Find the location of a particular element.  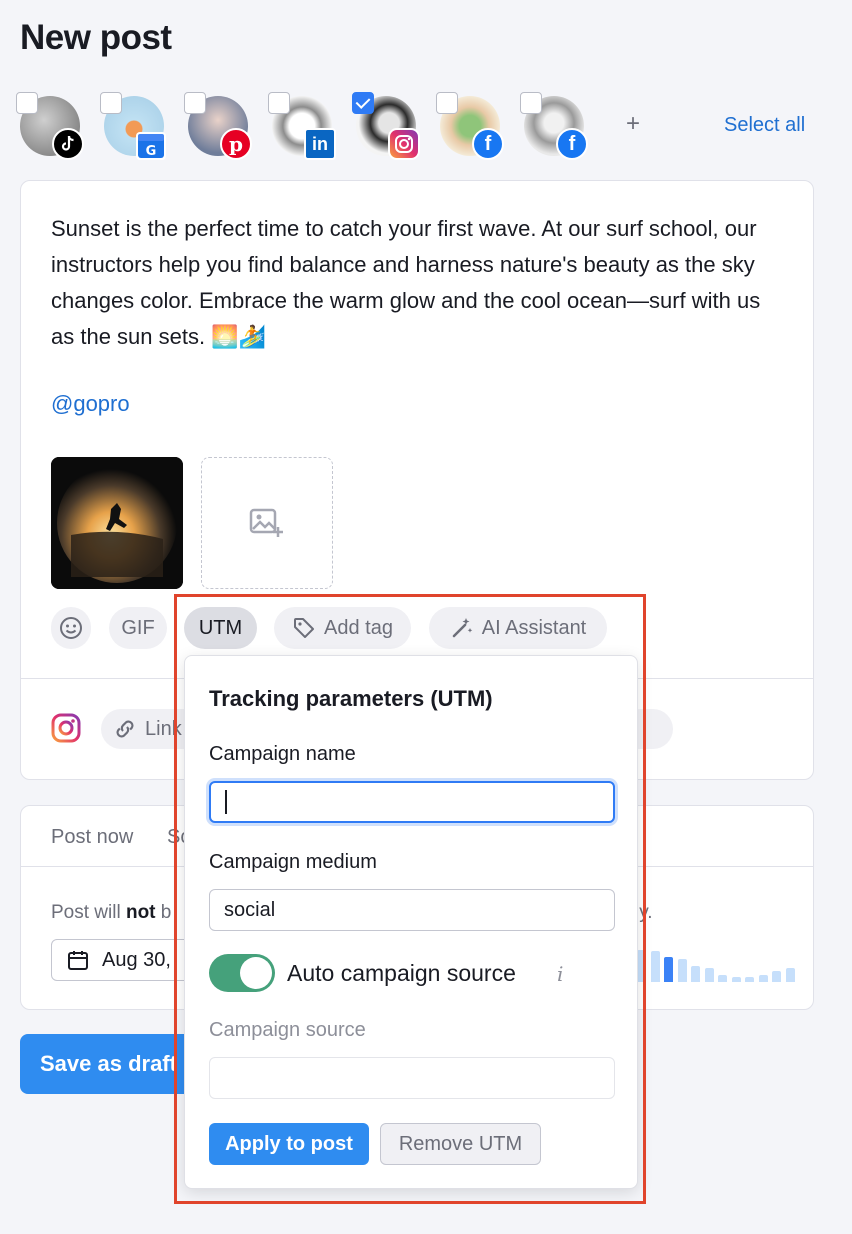

link-label: Link is located at coordinates (163, 728).